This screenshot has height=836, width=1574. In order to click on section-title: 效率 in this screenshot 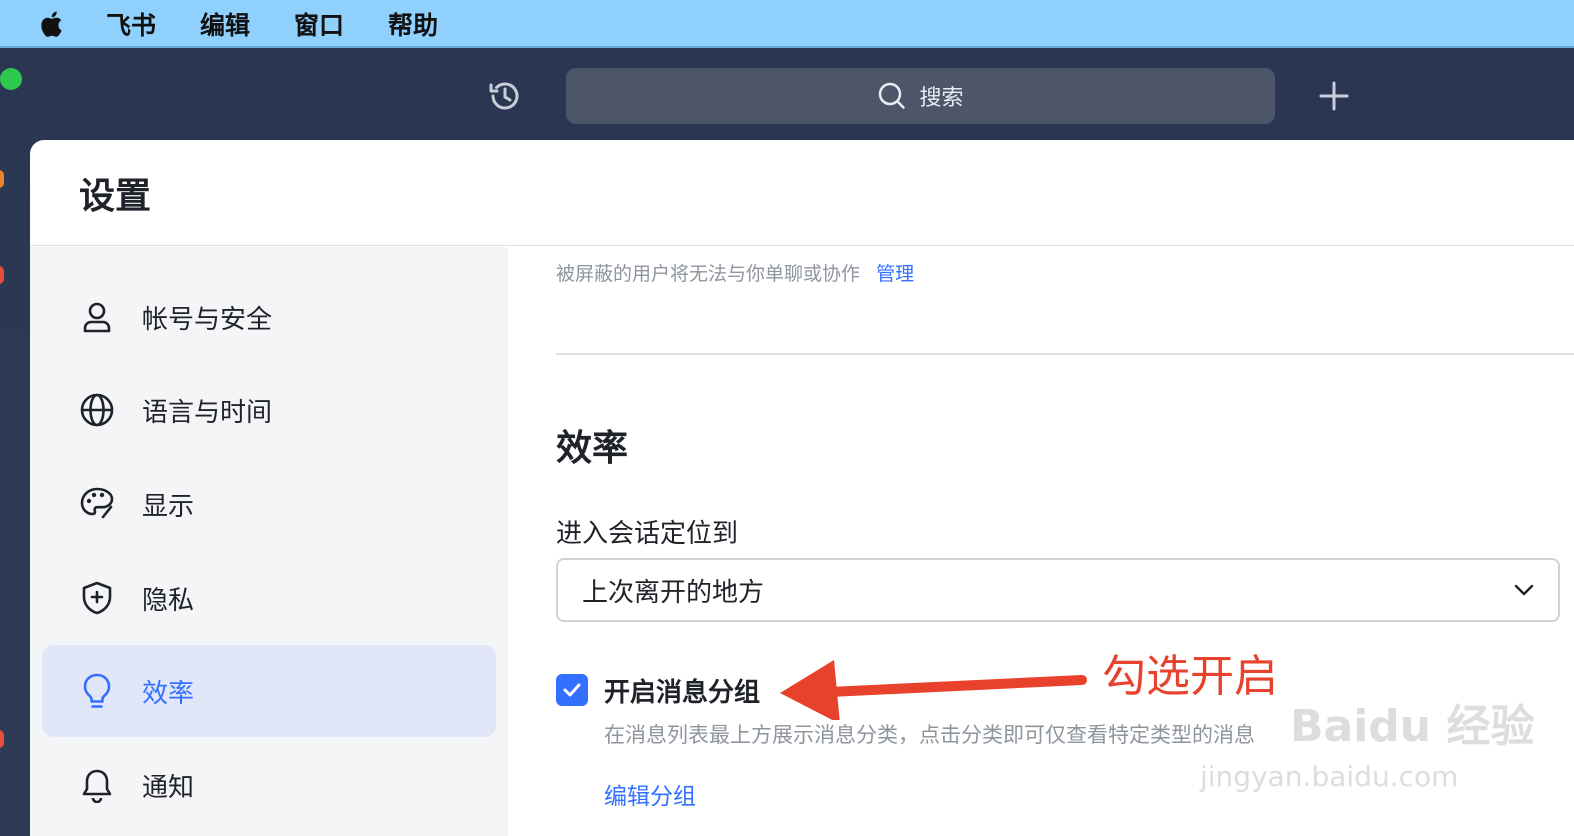, I will do `click(592, 448)`.